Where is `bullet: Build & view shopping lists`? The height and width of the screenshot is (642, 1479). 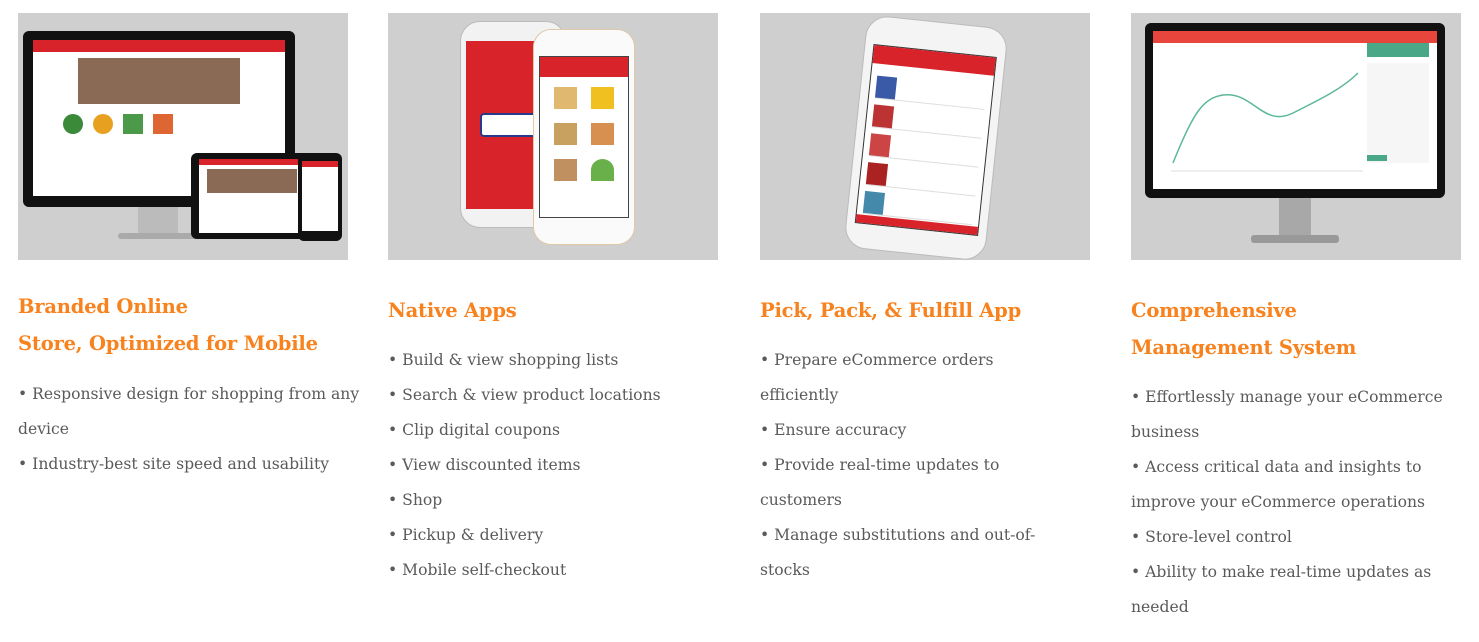 bullet: Build & view shopping lists is located at coordinates (560, 360).